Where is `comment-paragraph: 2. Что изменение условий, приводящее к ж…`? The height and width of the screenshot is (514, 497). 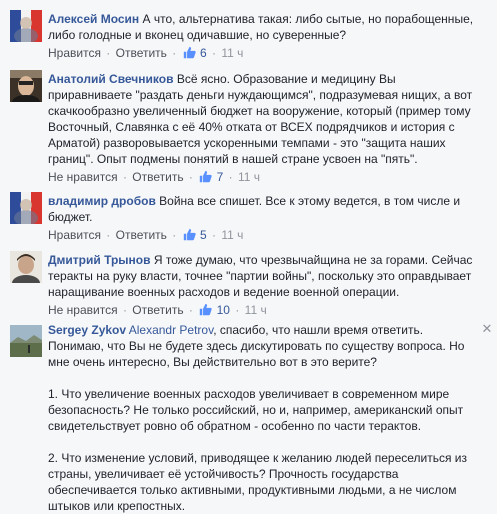 comment-paragraph: 2. Что изменение условий, приводящее к ж… is located at coordinates (258, 482).